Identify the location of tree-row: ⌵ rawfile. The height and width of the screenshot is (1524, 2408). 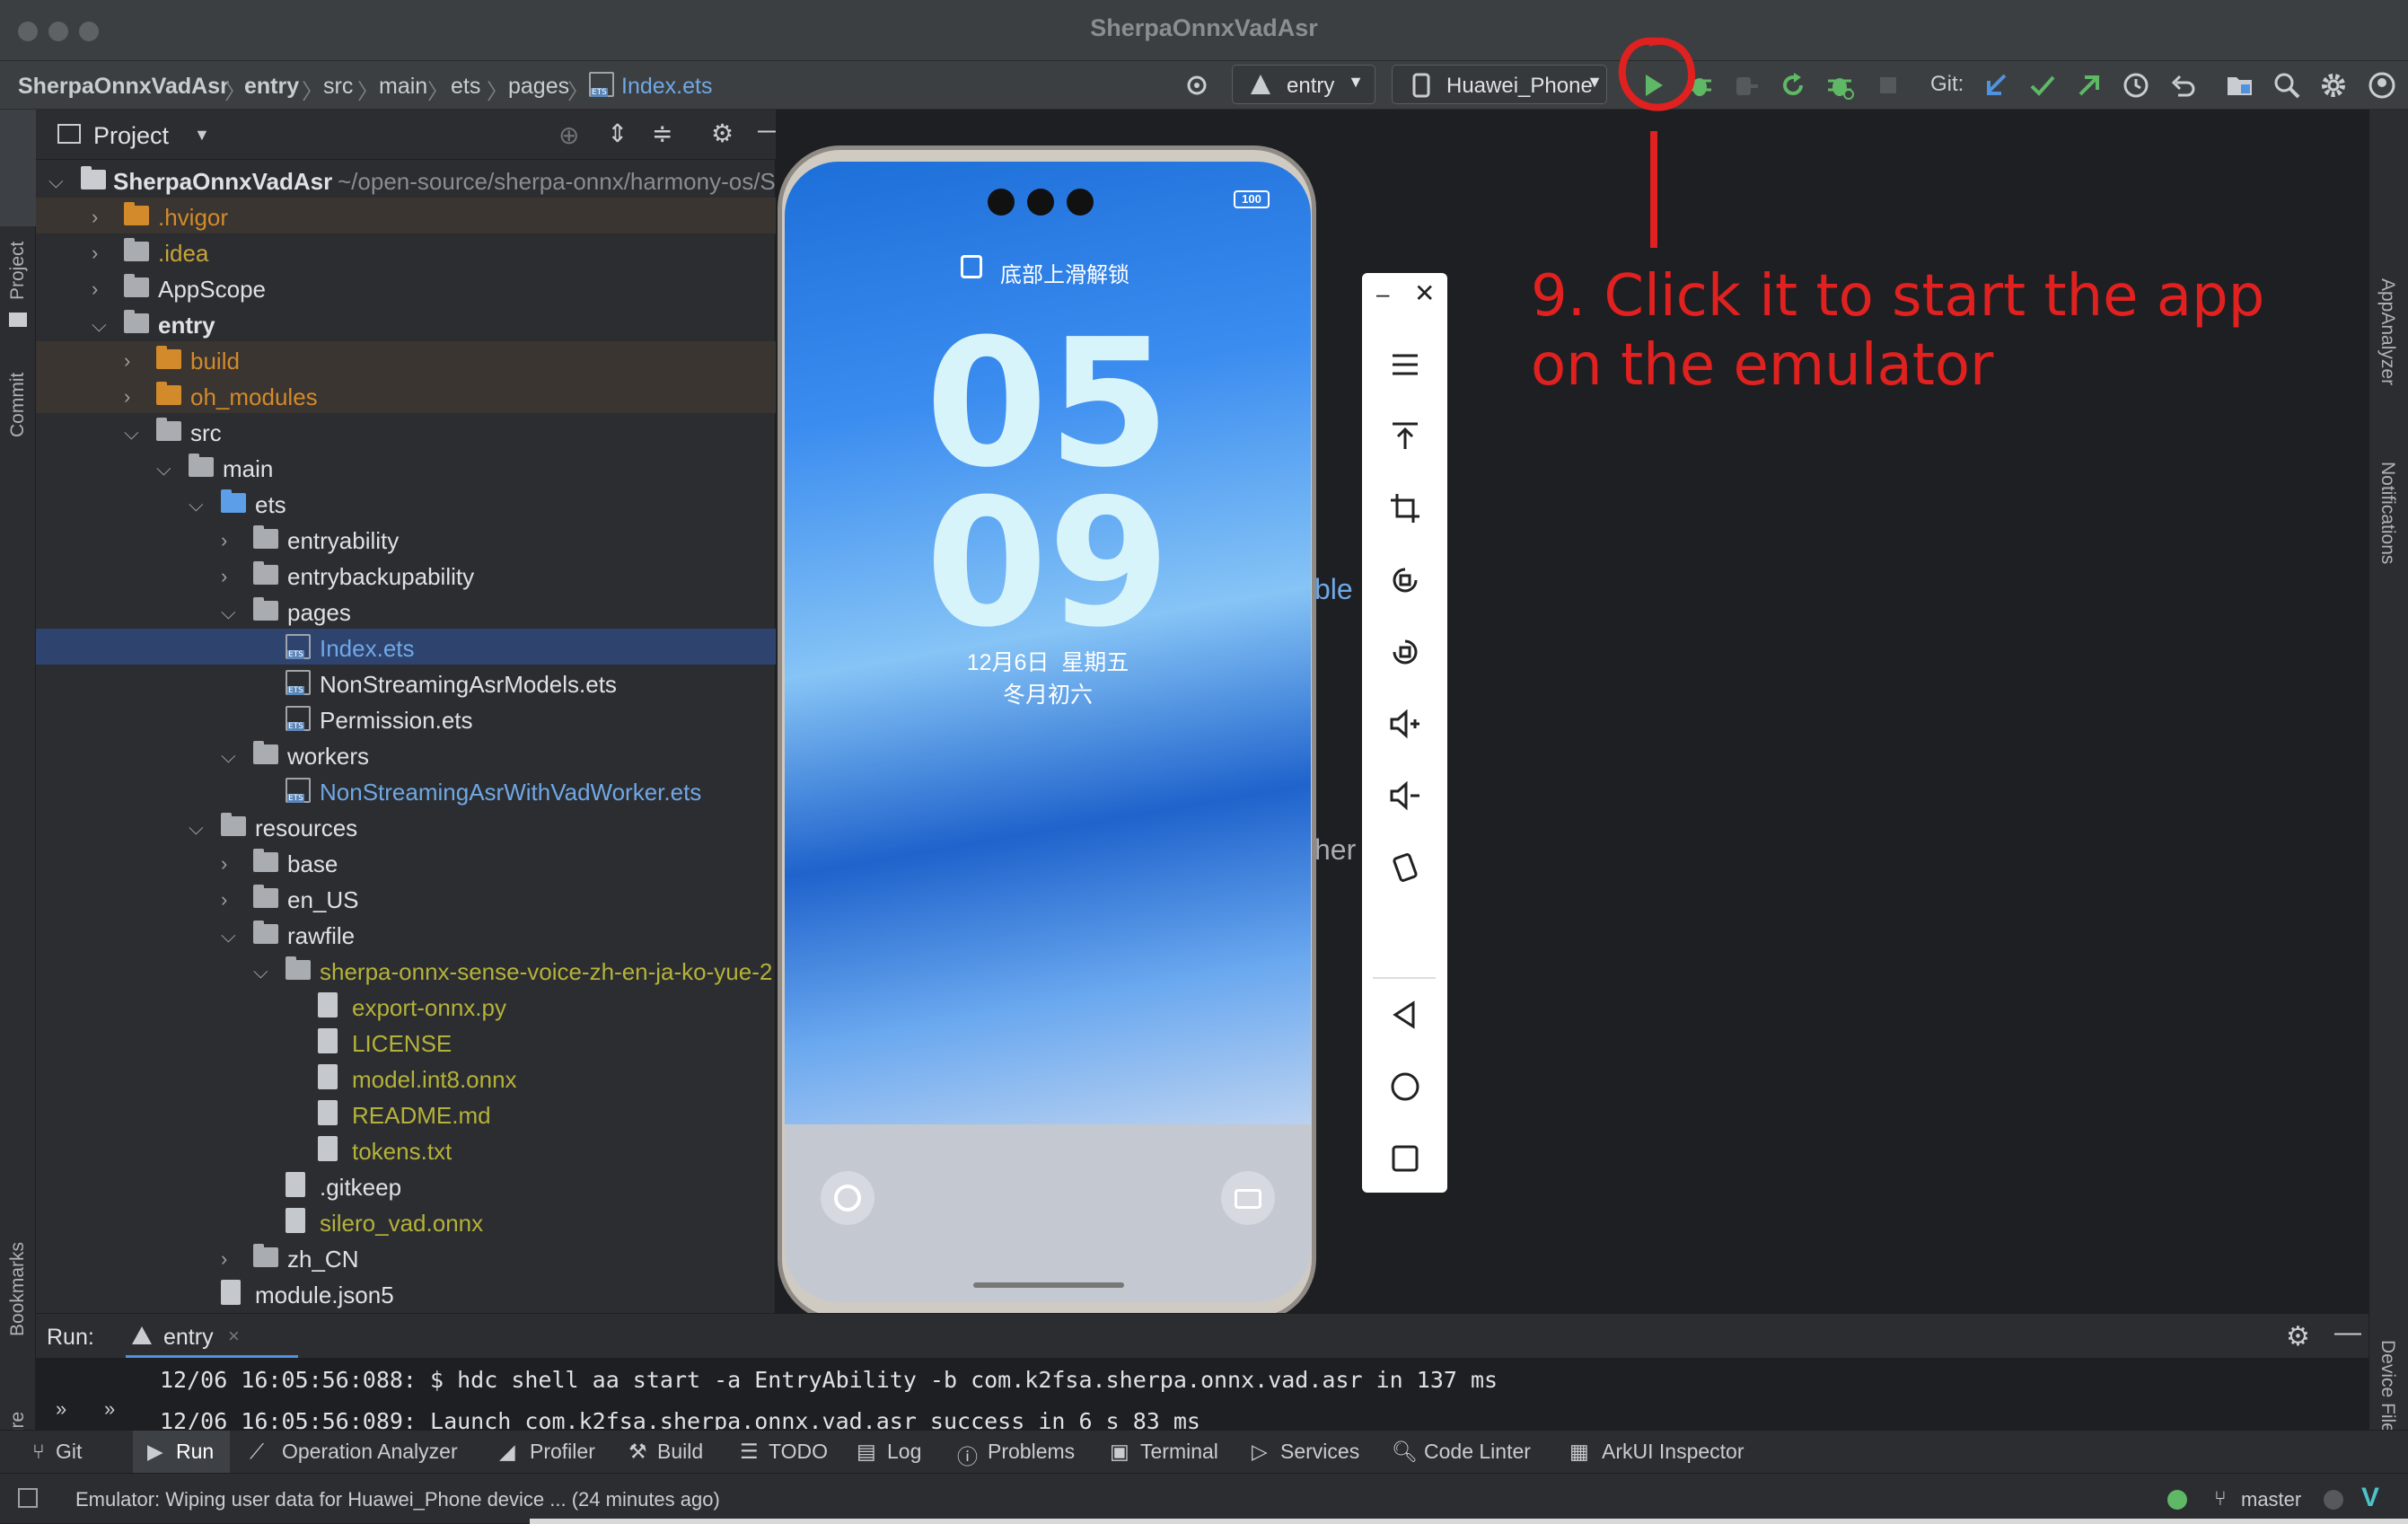
(406, 934).